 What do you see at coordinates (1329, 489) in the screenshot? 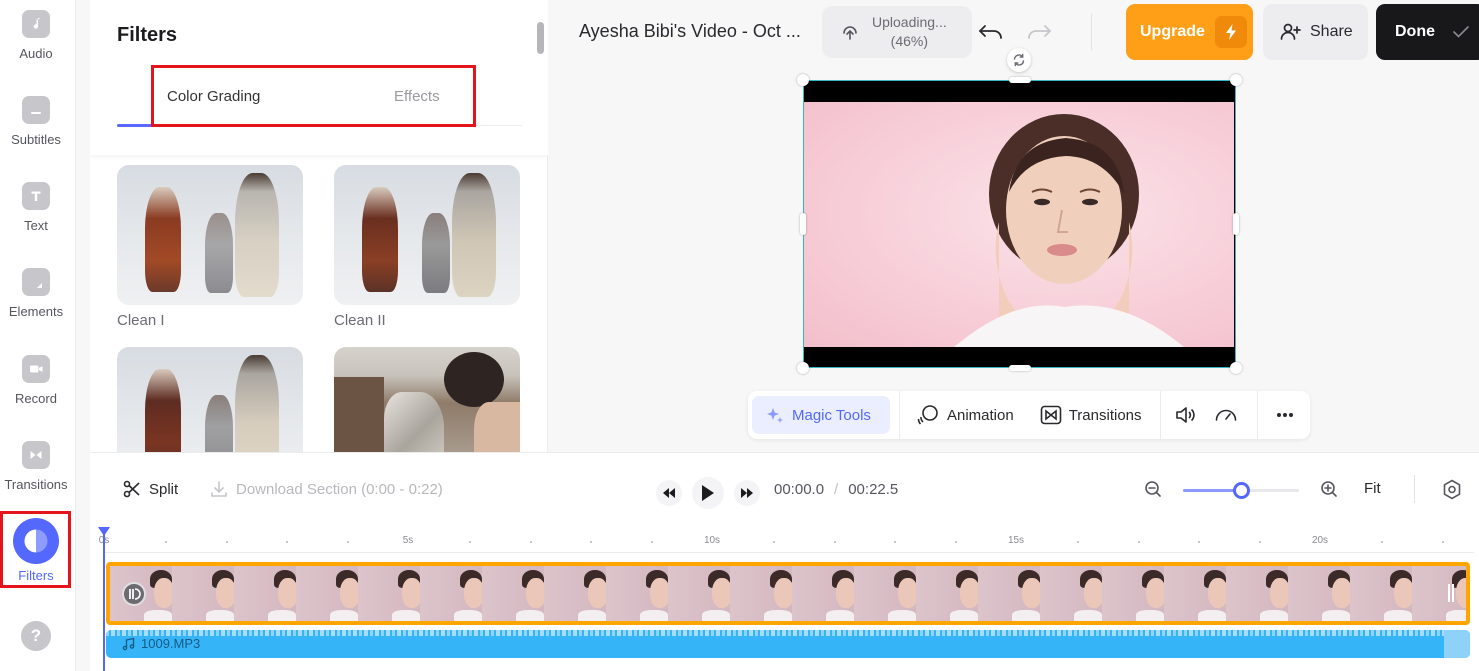
I see `zoom-in-icon` at bounding box center [1329, 489].